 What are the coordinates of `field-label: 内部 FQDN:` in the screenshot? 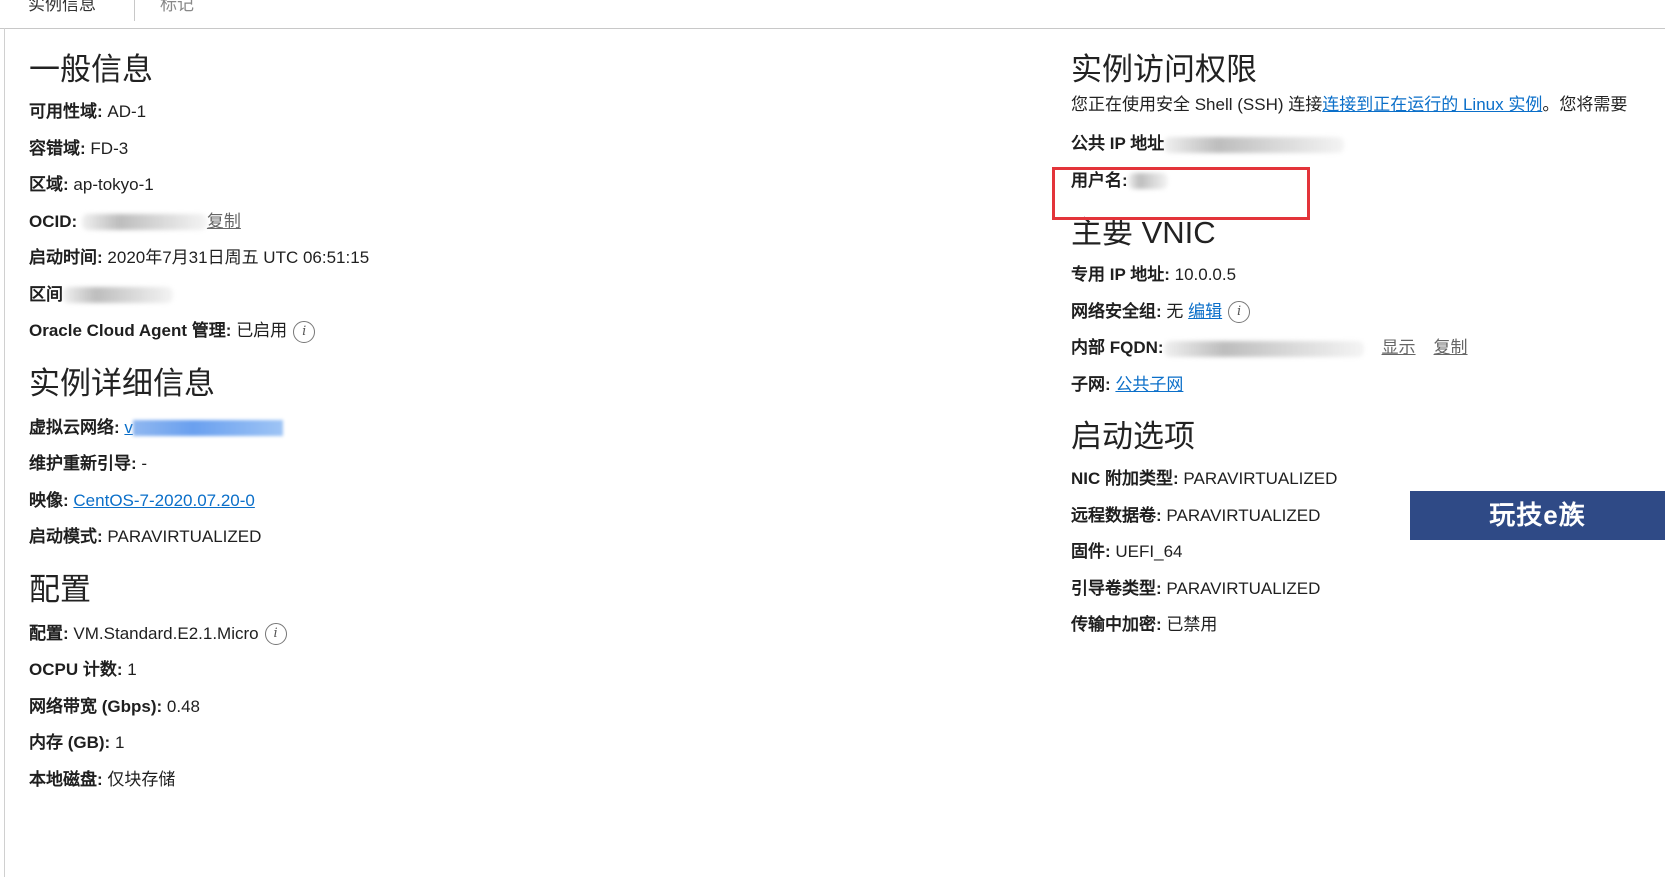 It's located at (1117, 347).